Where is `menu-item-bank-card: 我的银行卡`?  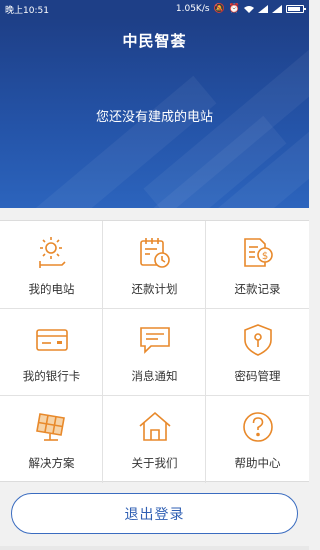 menu-item-bank-card: 我的银行卡 is located at coordinates (51, 351).